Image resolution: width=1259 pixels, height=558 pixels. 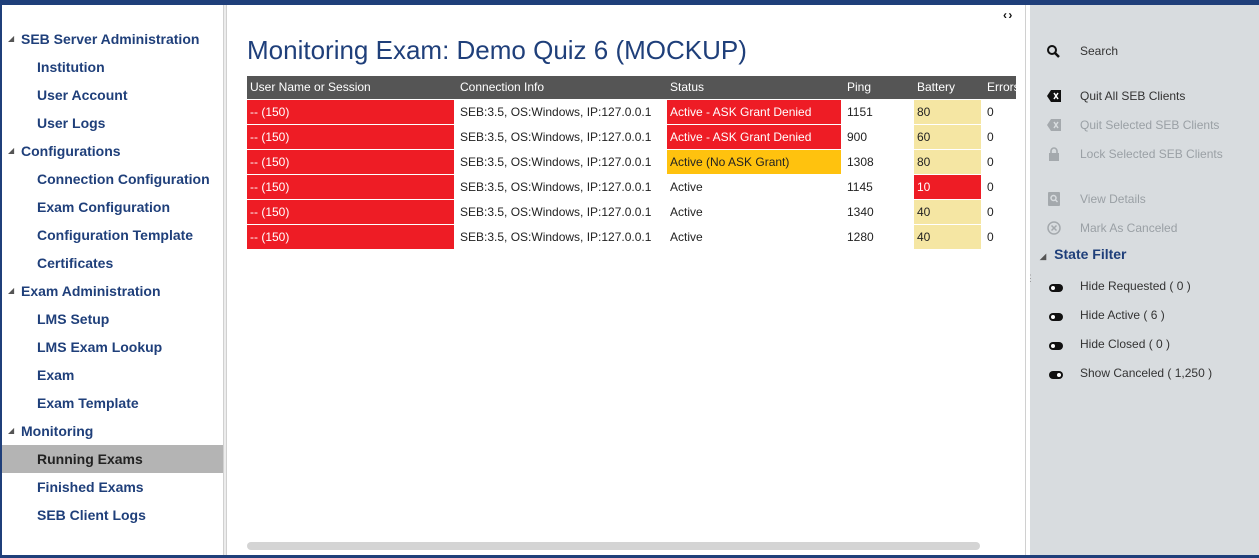 What do you see at coordinates (860, 162) in the screenshot?
I see `cell-ping: 1308` at bounding box center [860, 162].